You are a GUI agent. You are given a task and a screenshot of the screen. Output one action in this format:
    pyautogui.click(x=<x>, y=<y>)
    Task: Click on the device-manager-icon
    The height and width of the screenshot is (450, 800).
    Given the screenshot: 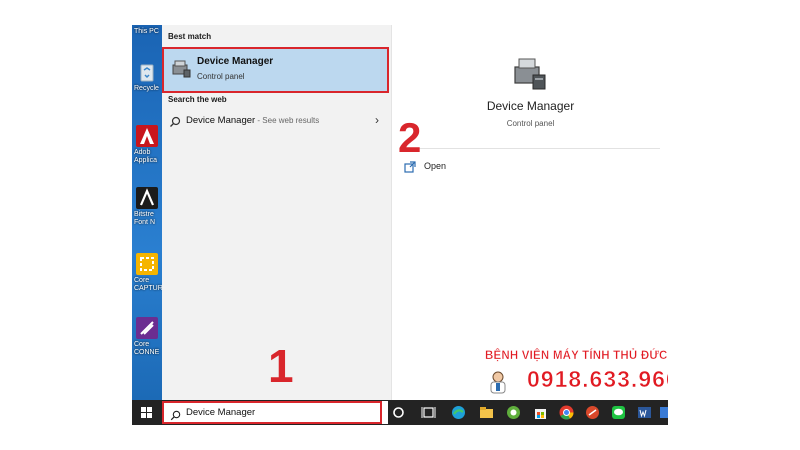 What is the action you would take?
    pyautogui.click(x=181, y=69)
    